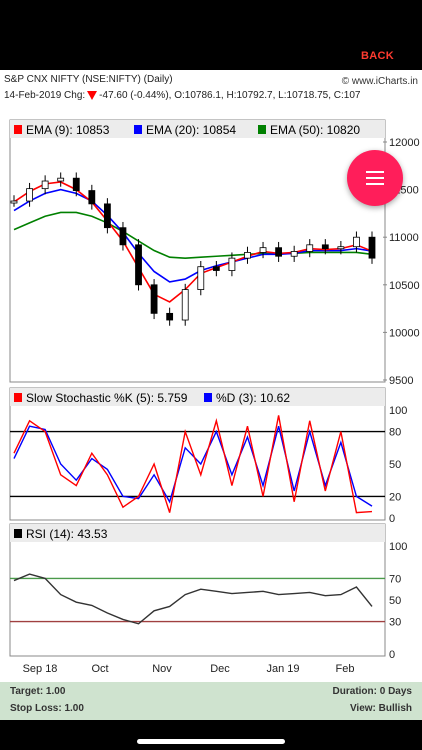  Describe the element at coordinates (395, 579) in the screenshot. I see `indicator-tick-label: 70` at that location.